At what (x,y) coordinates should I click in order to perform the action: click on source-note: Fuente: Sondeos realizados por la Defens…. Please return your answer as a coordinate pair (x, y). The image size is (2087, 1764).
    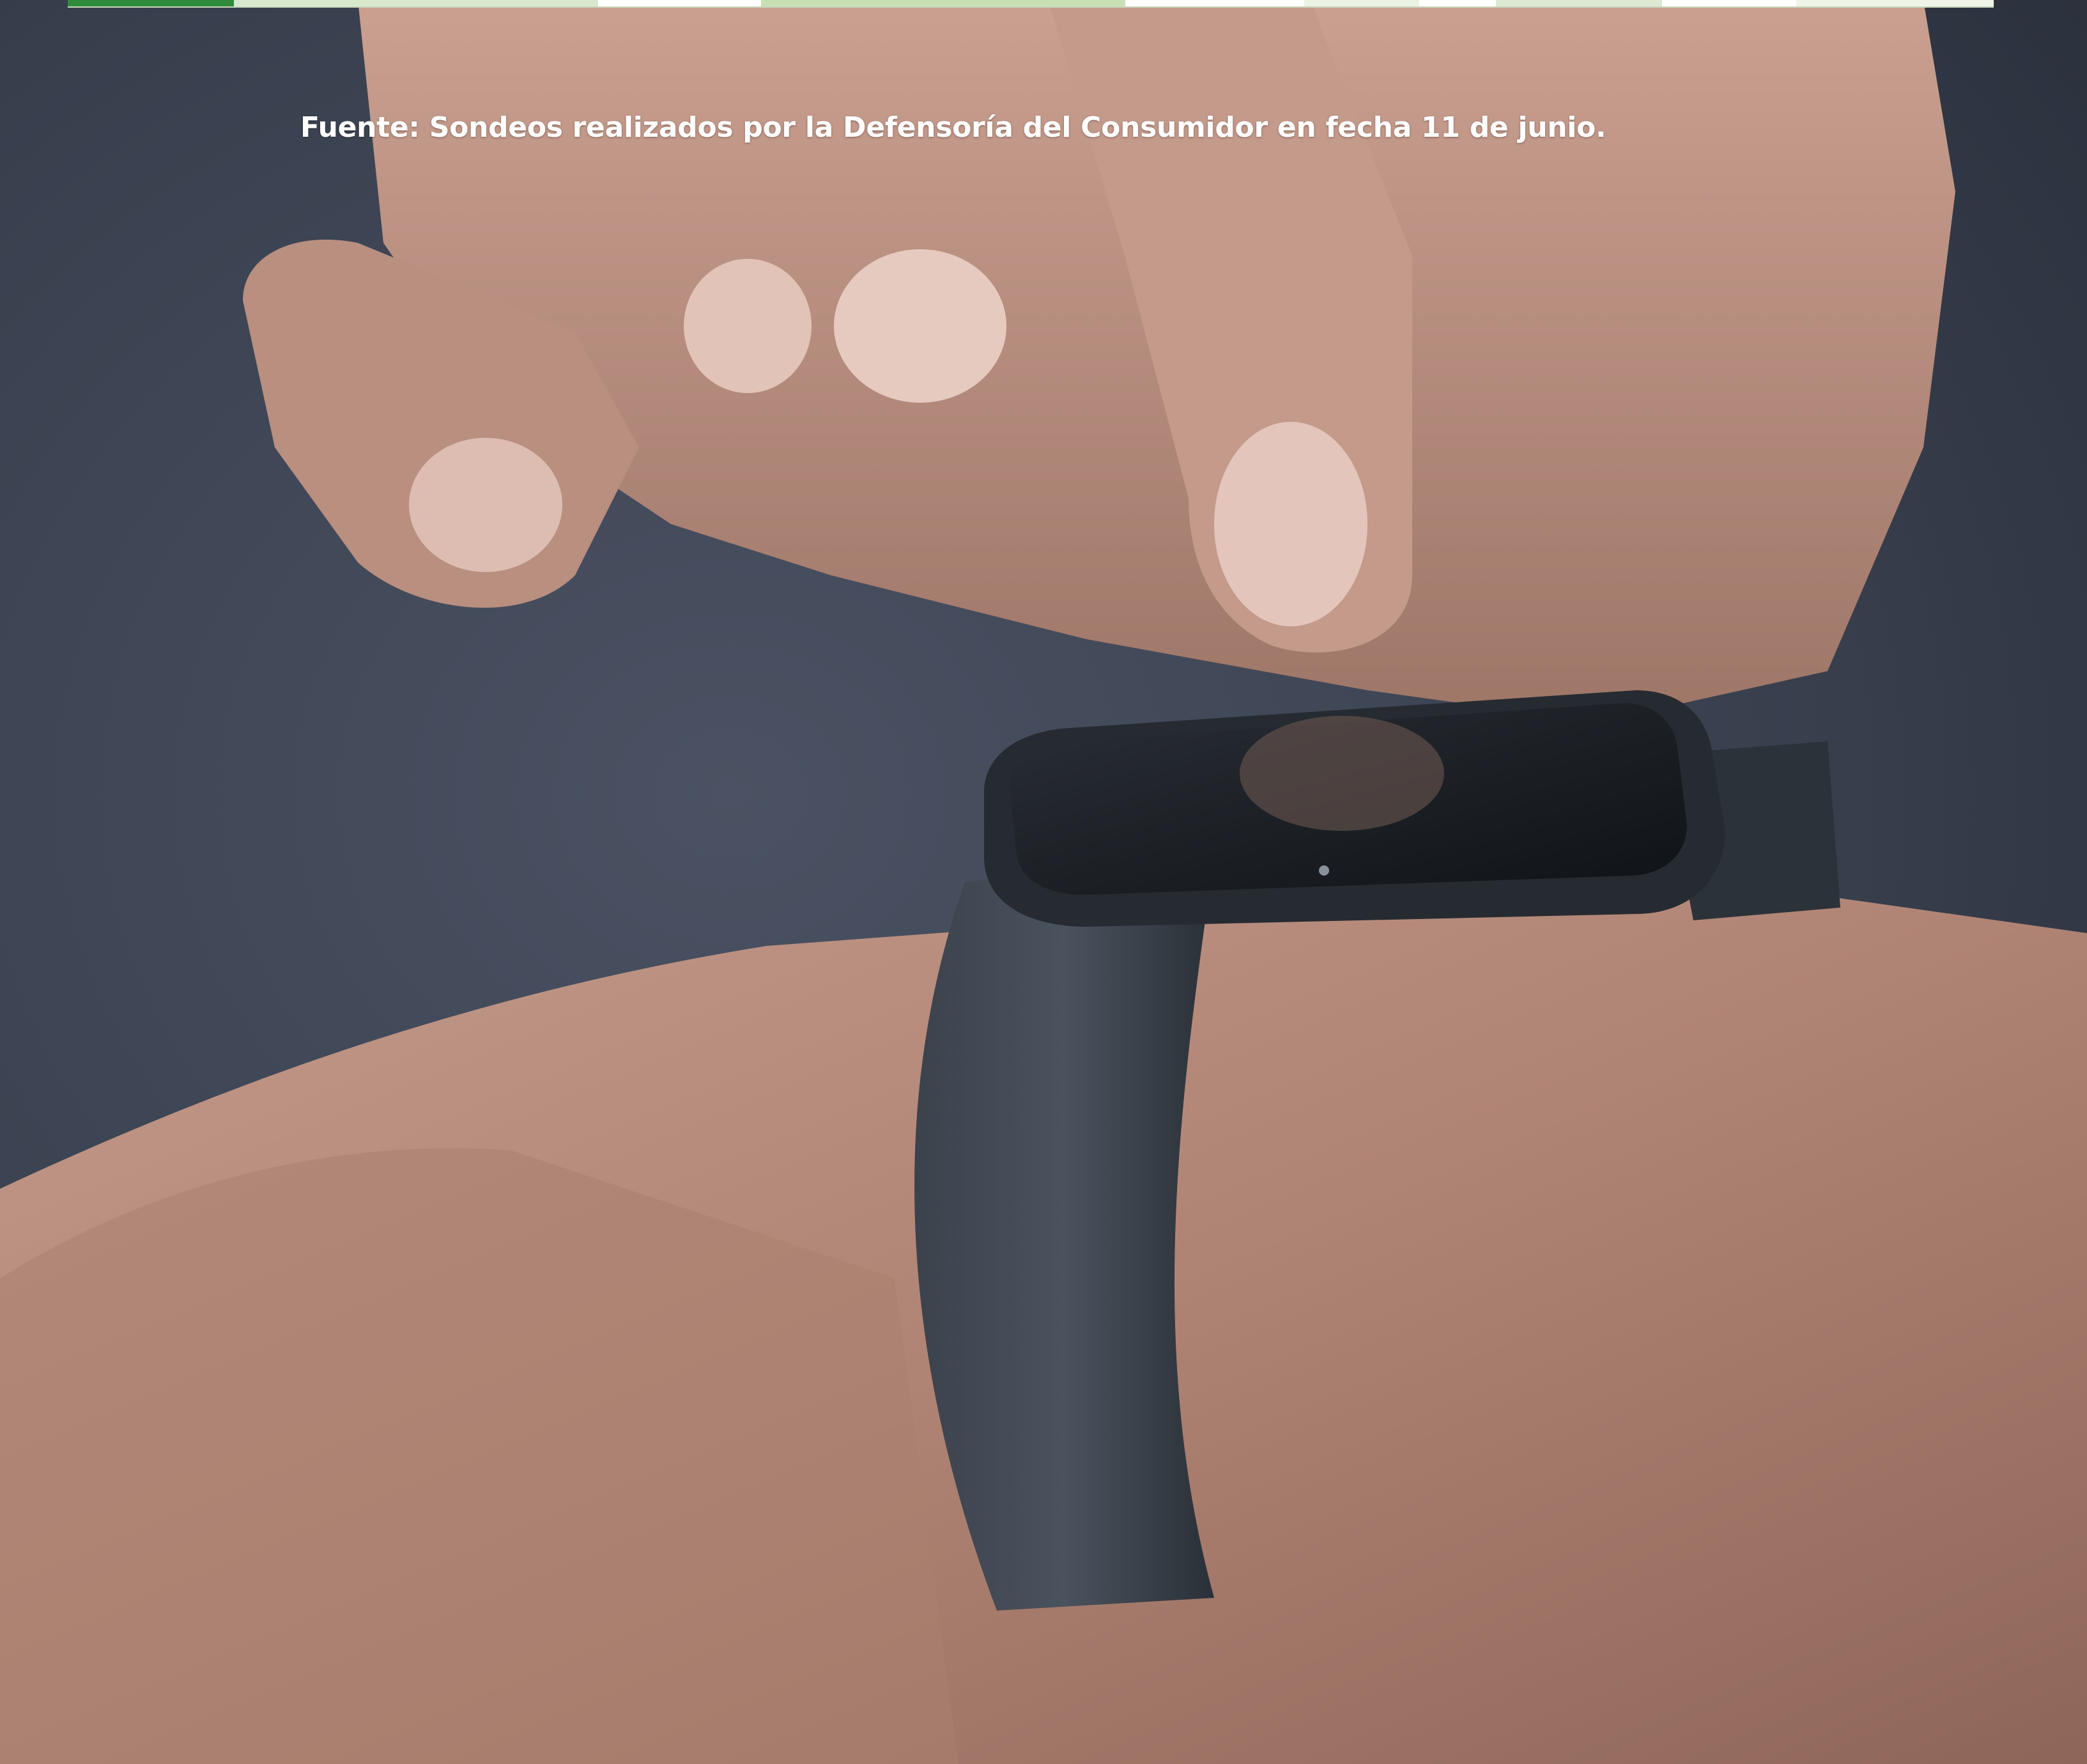
    Looking at the image, I should click on (953, 127).